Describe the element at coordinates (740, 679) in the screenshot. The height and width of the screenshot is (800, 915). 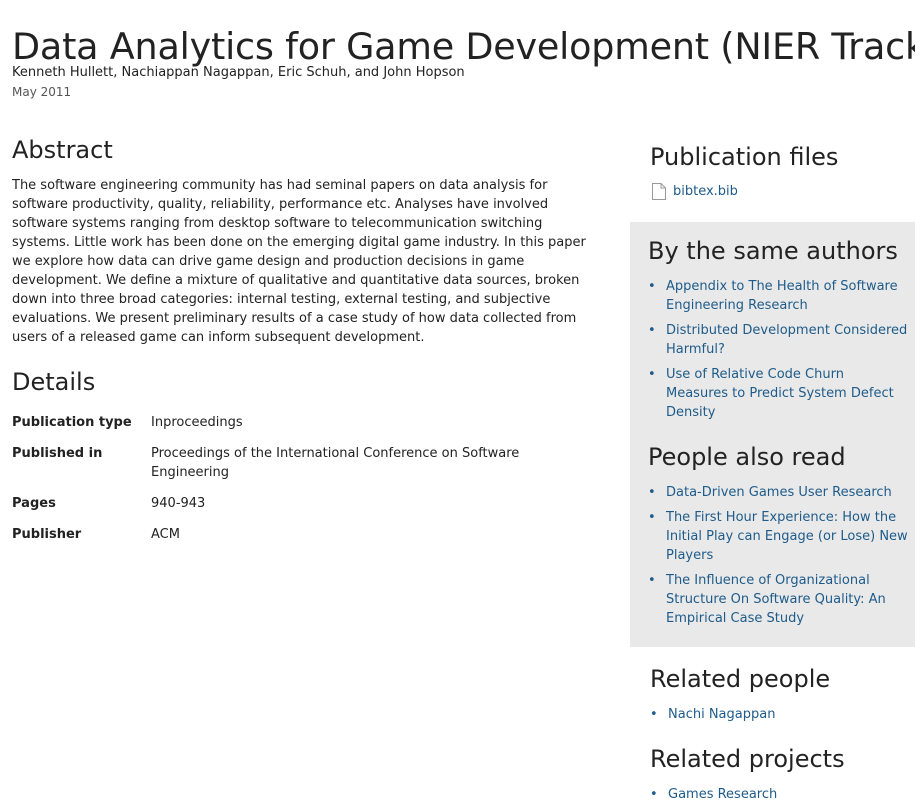
I see `related-people-heading: Related people` at that location.